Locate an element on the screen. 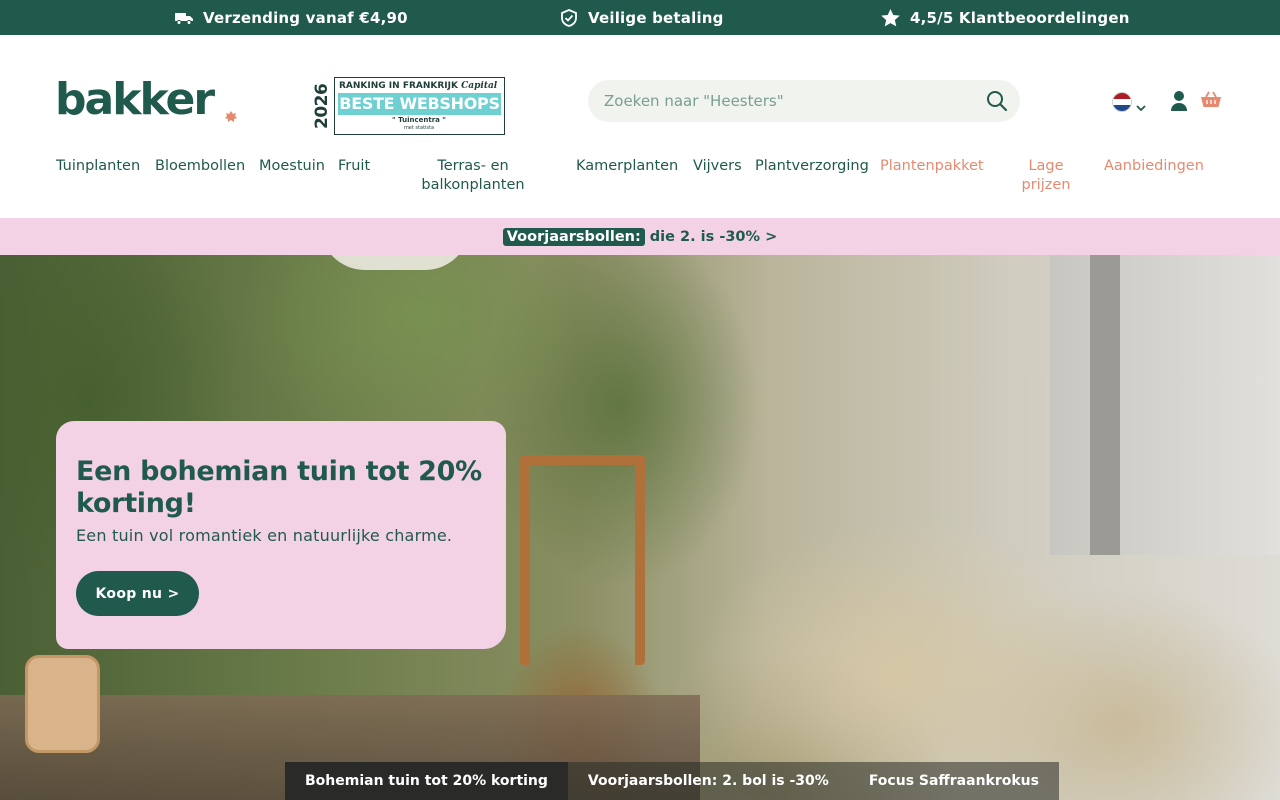 Image resolution: width=1280 pixels, height=800 pixels. search-icon is located at coordinates (997, 103).